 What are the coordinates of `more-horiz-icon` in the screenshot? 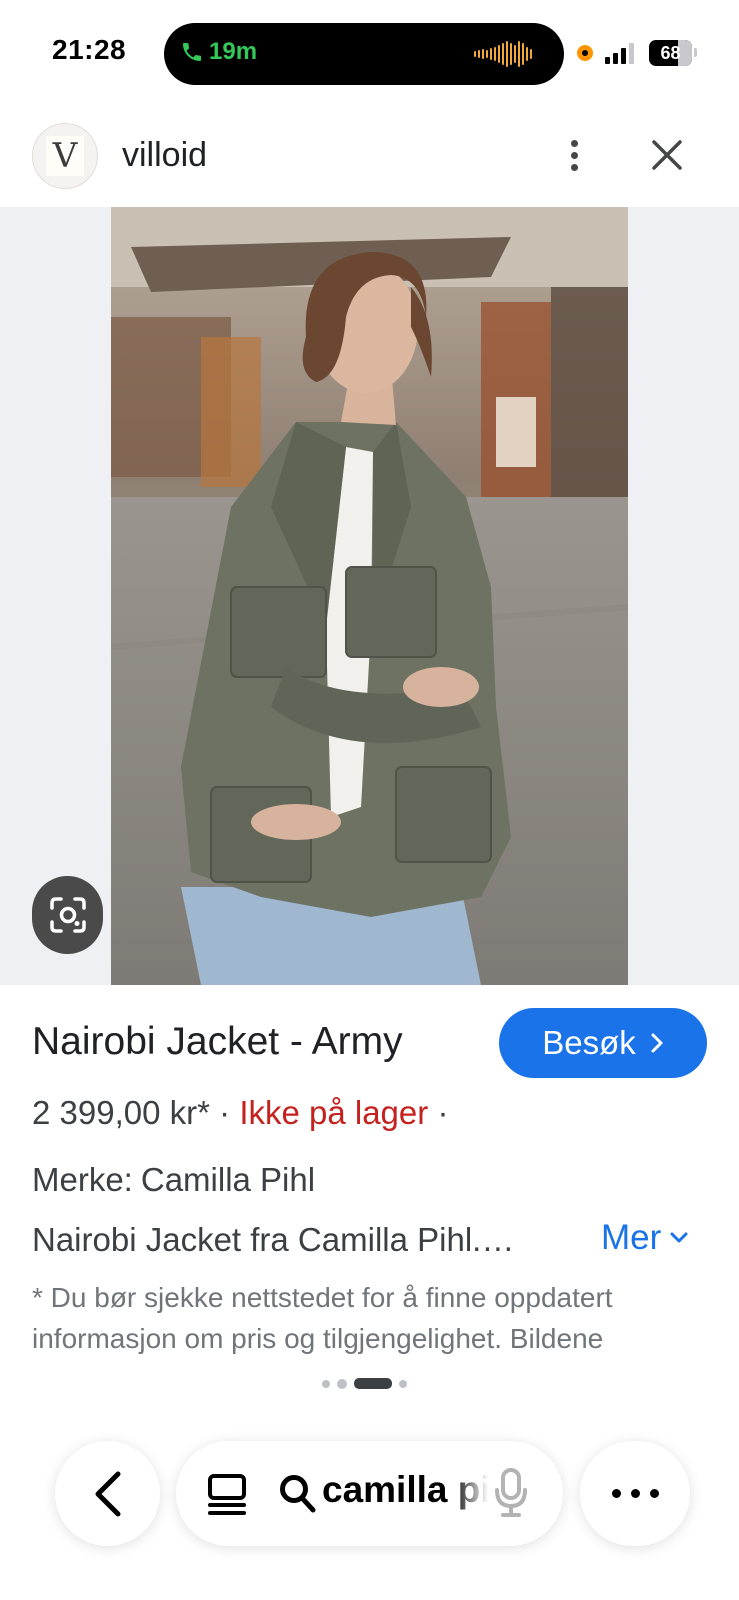 It's located at (635, 1493).